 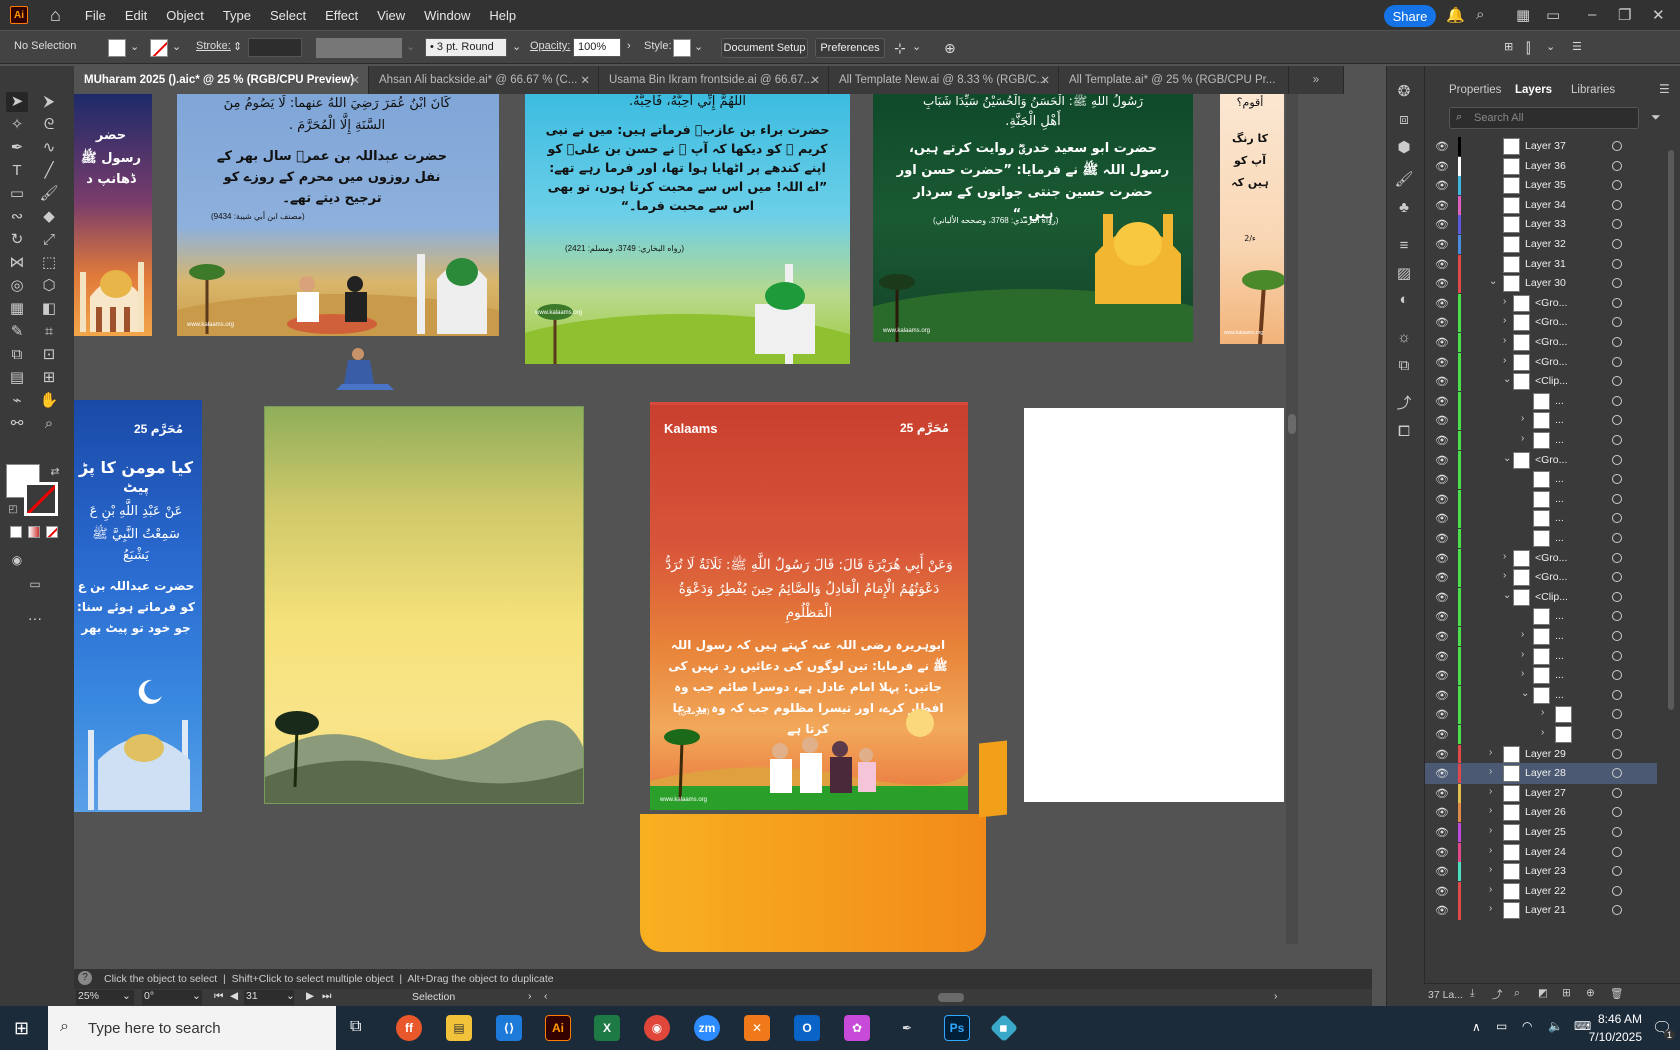 I want to click on tab-properties: Properties, so click(x=1475, y=90).